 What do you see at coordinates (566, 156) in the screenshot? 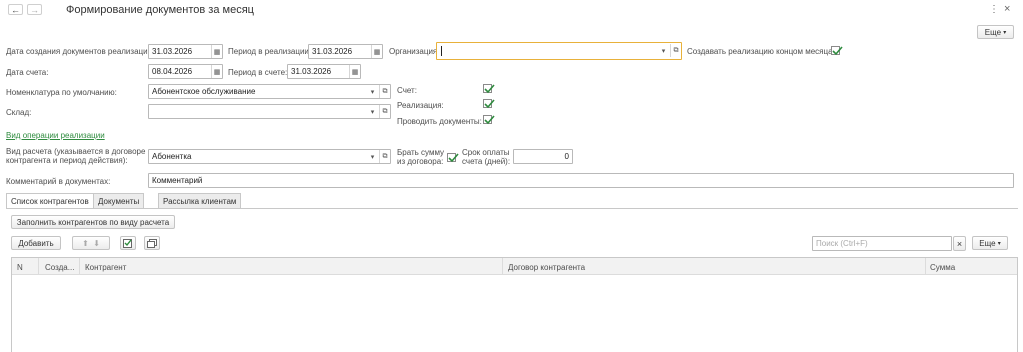
I see `payment-term-value: 0` at bounding box center [566, 156].